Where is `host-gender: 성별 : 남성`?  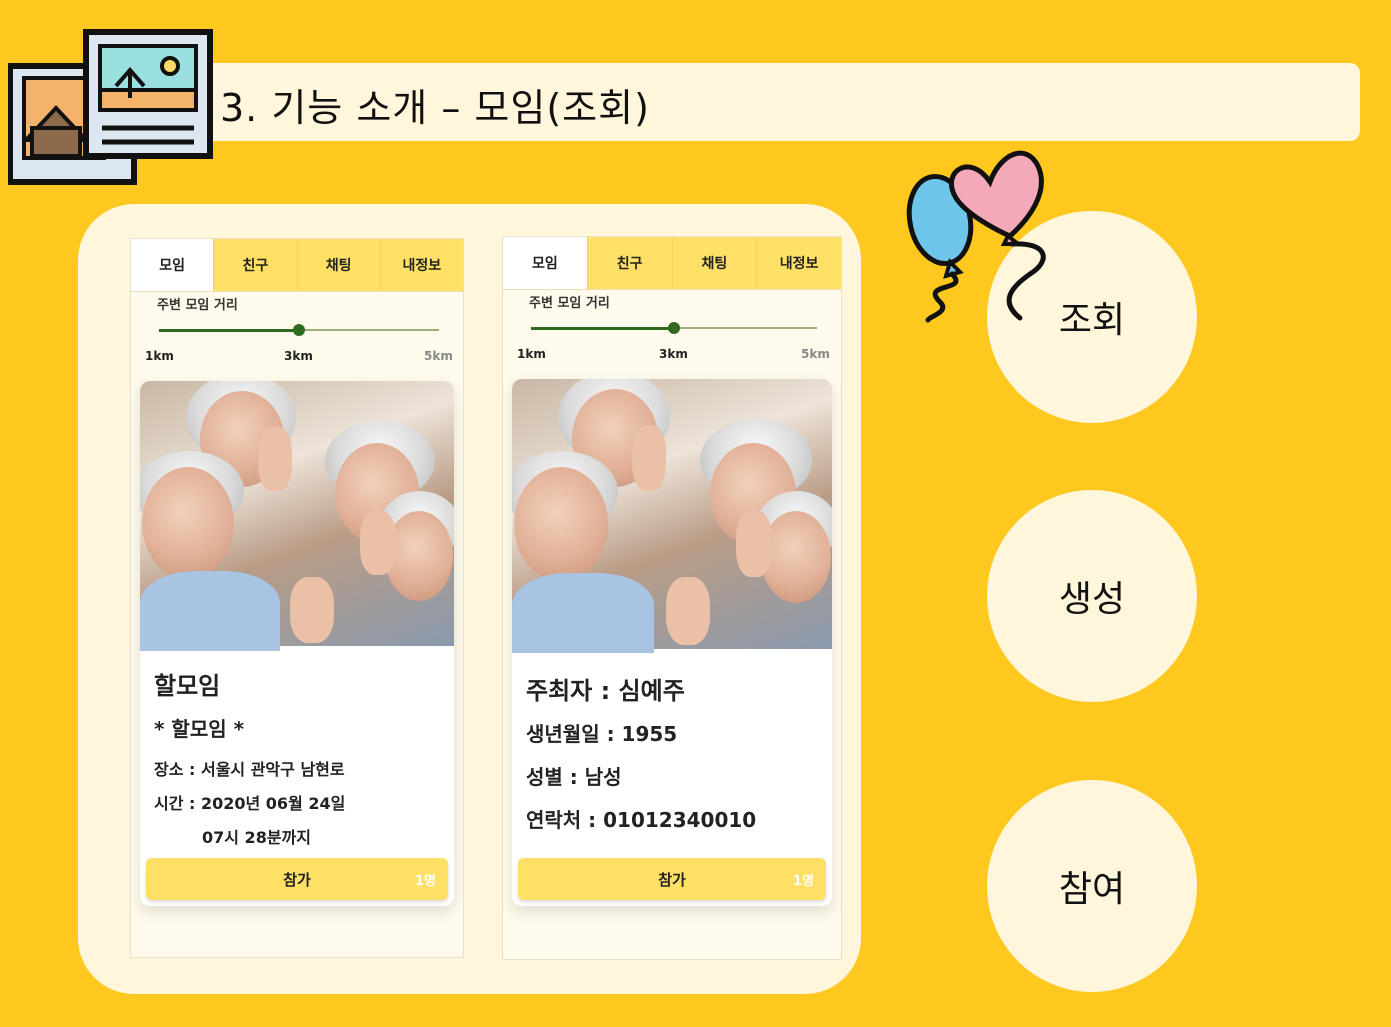 host-gender: 성별 : 남성 is located at coordinates (574, 777).